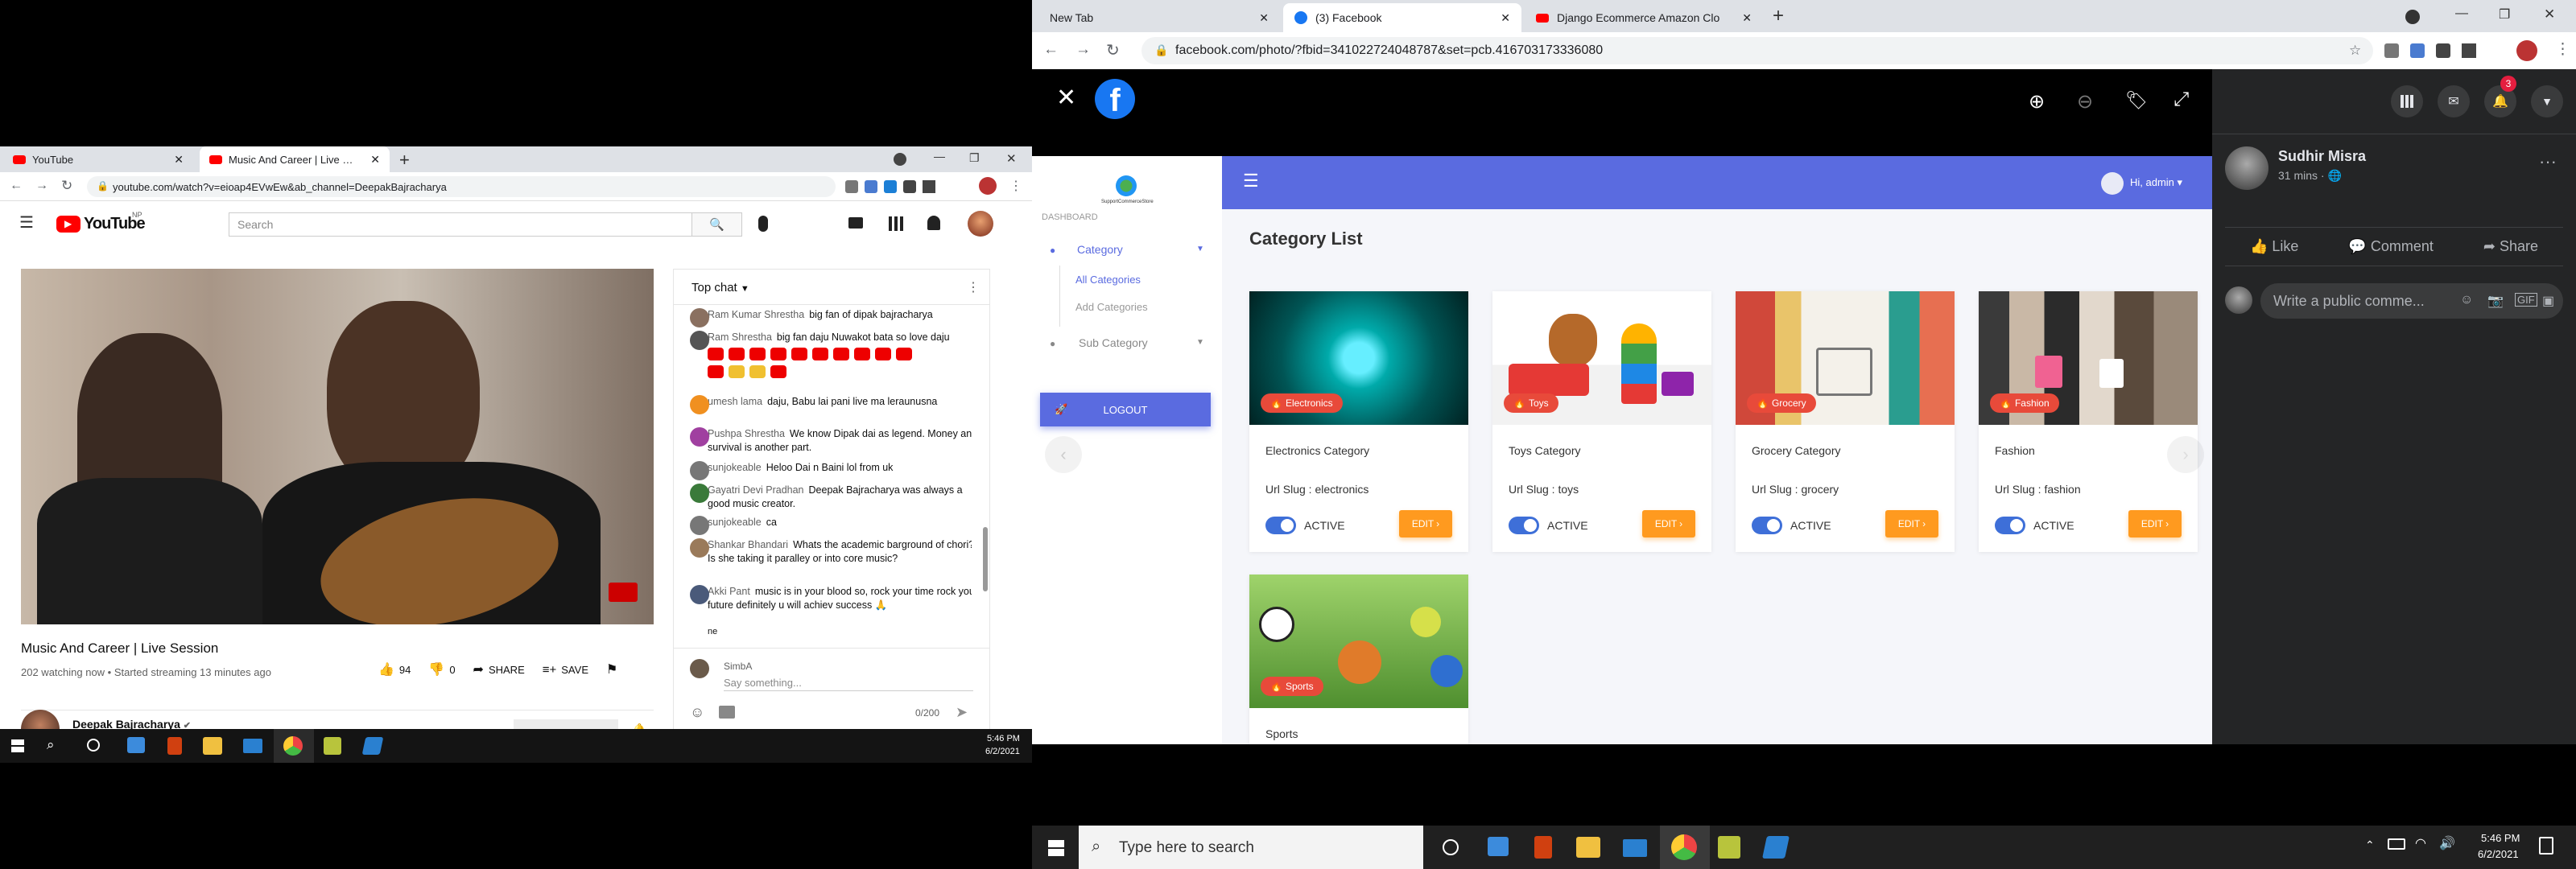 The height and width of the screenshot is (869, 2576). I want to click on notifications-bell-icon, so click(933, 223).